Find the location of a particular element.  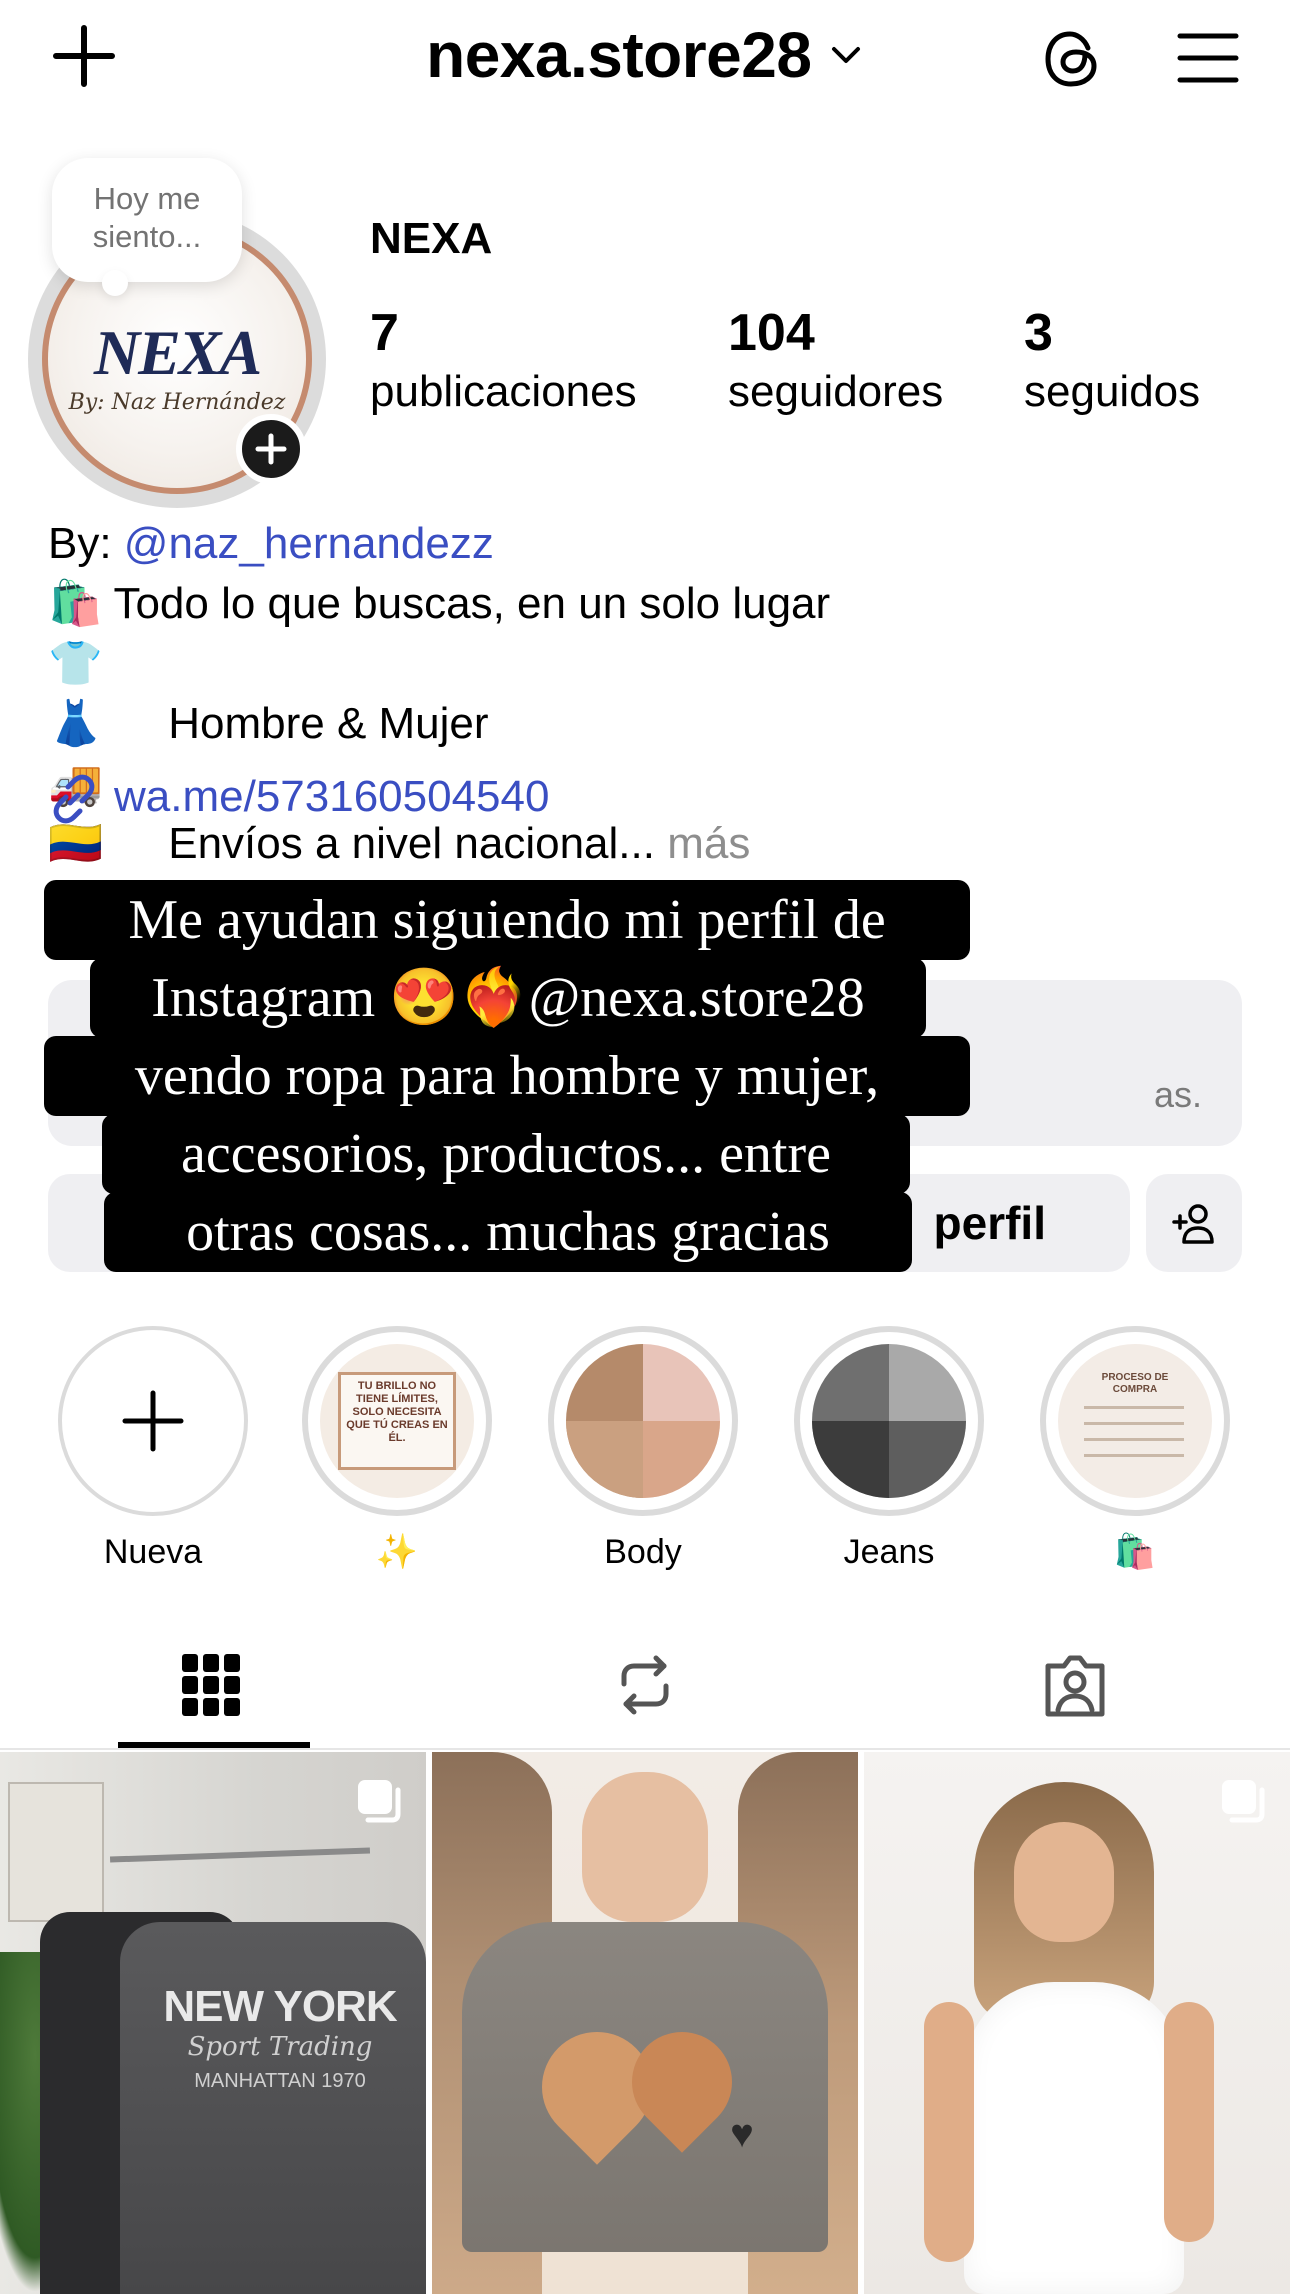

website-link: wa.me/573160504540 is located at coordinates (298, 798).